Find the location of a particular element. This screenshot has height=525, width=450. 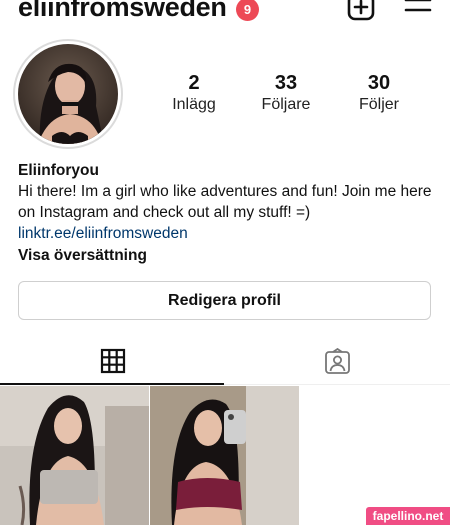

notification-badge: 9 is located at coordinates (247, 10).